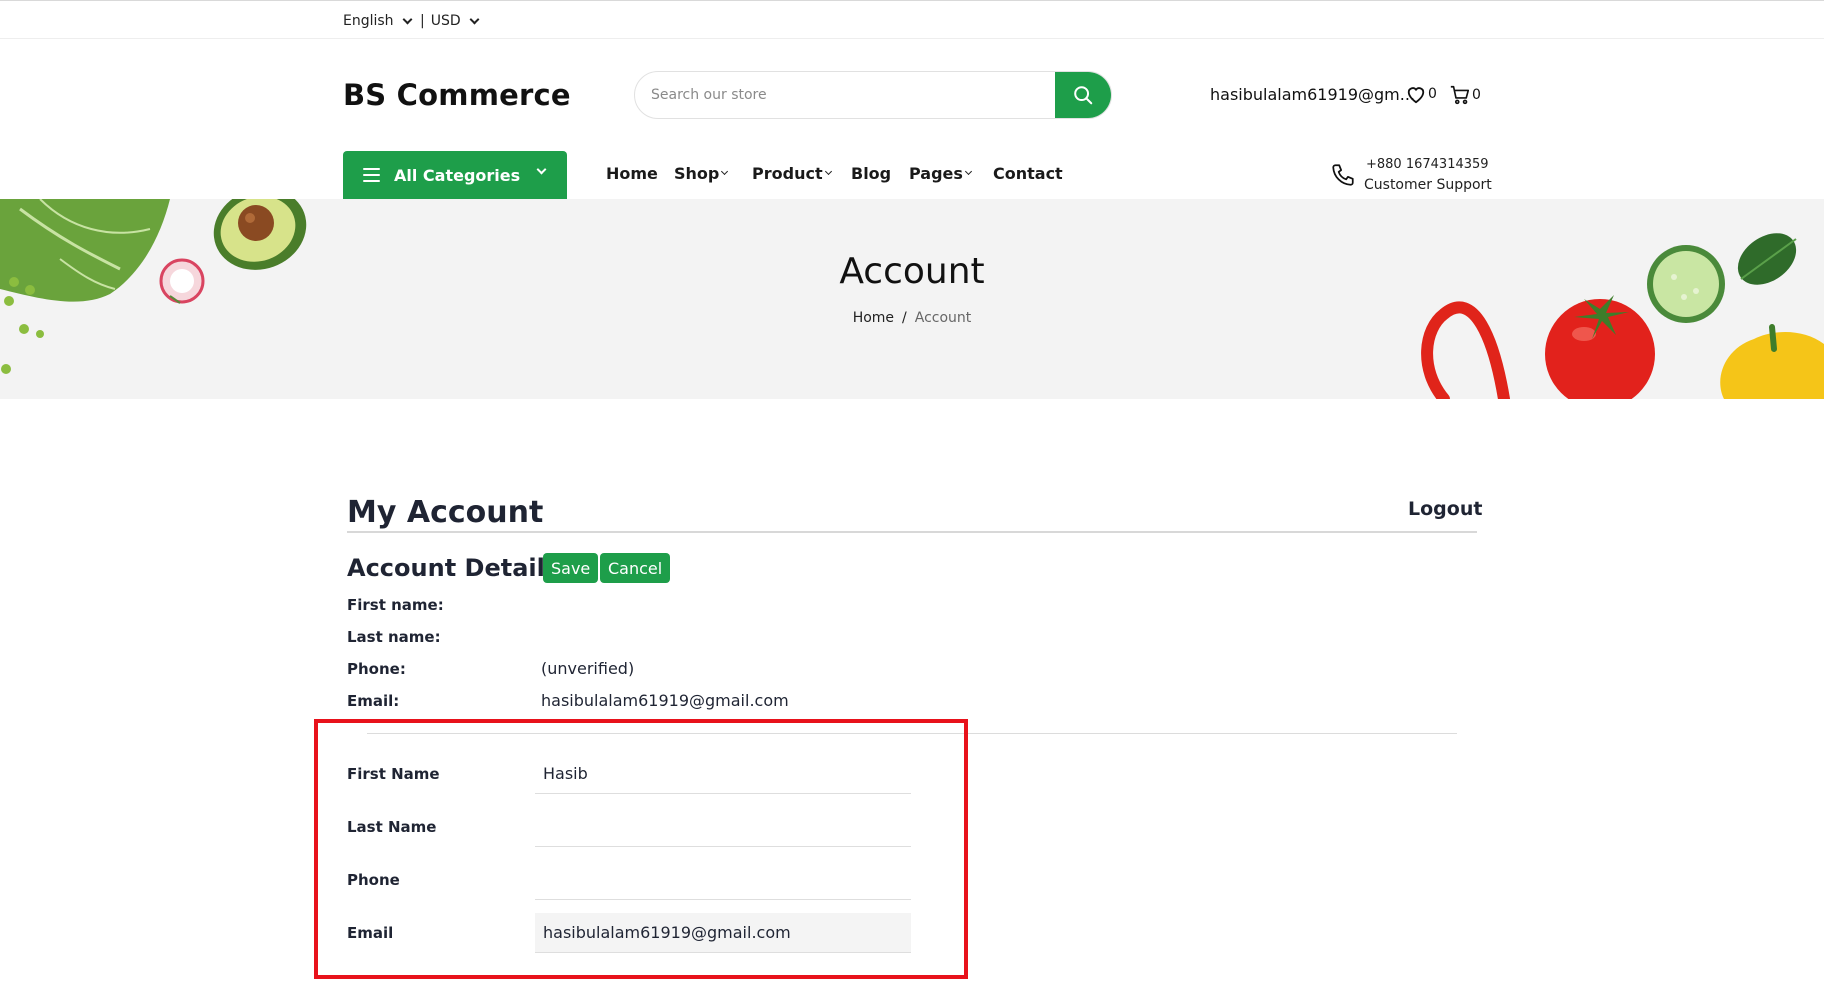 The width and height of the screenshot is (1824, 982). I want to click on email-info-label: Email:, so click(373, 701).